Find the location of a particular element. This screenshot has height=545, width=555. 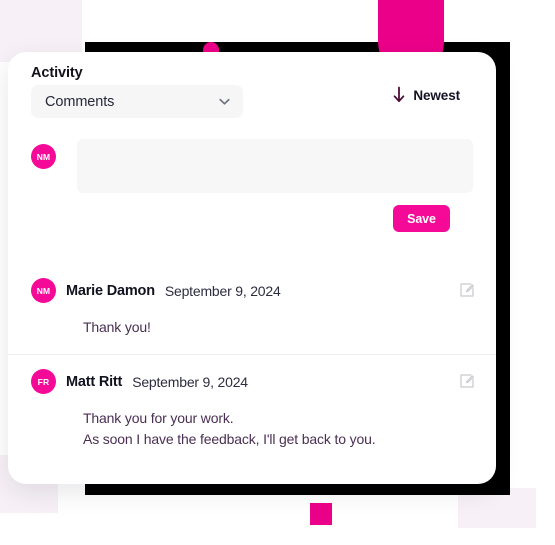

comment-input is located at coordinates (275, 166).